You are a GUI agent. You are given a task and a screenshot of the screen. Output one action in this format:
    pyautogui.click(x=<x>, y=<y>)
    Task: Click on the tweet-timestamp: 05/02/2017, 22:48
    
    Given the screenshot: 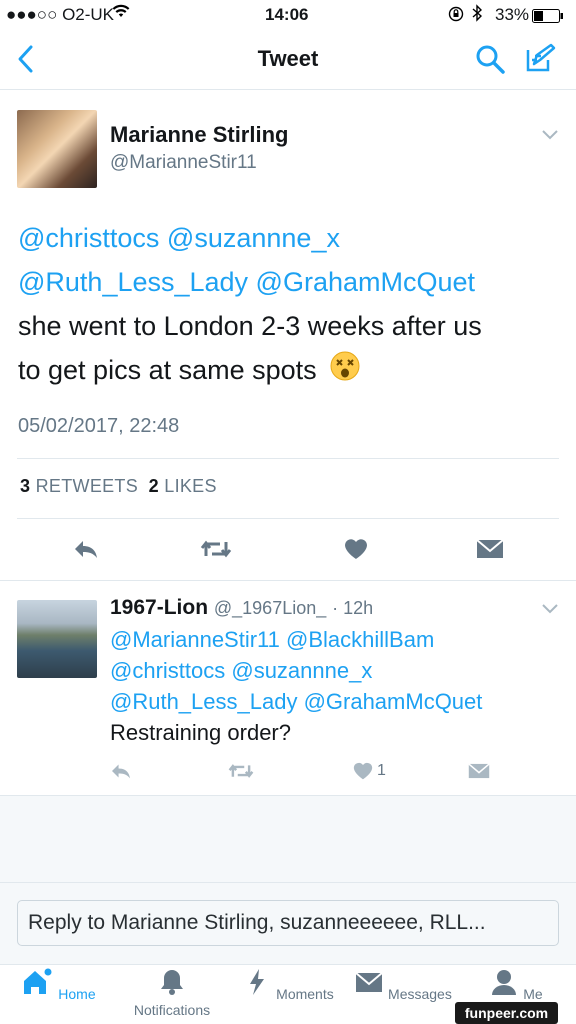 What is the action you would take?
    pyautogui.click(x=99, y=426)
    